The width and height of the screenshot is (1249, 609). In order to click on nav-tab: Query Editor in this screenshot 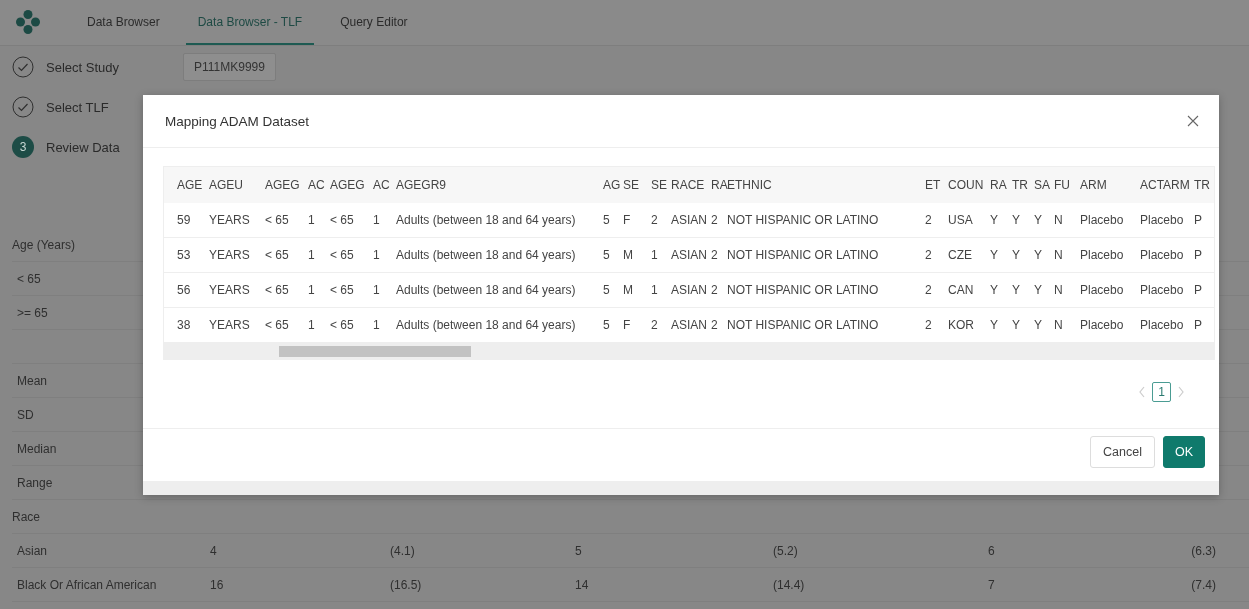, I will do `click(374, 22)`.